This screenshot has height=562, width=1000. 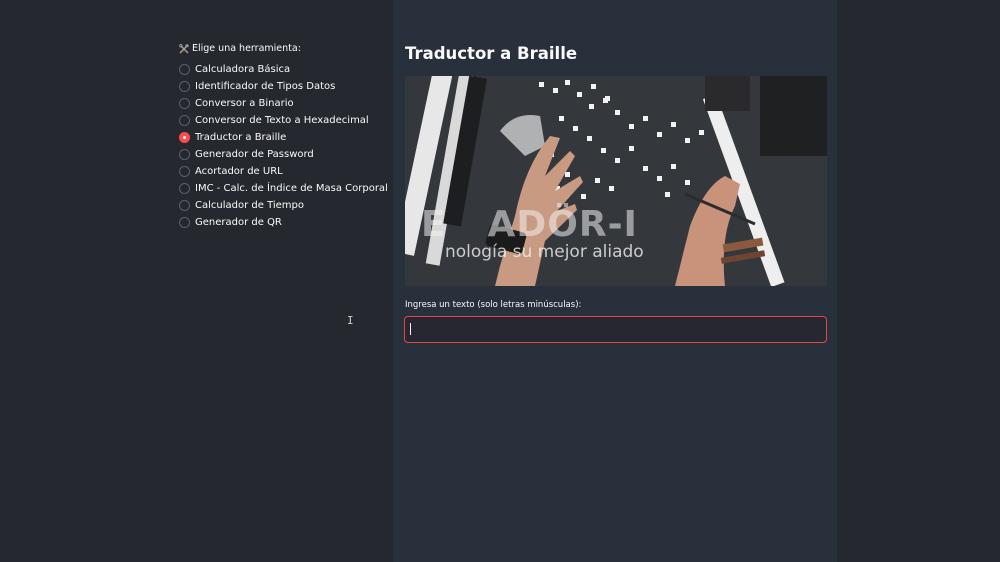 I want to click on radio-option: Generador de QR, so click(x=283, y=222).